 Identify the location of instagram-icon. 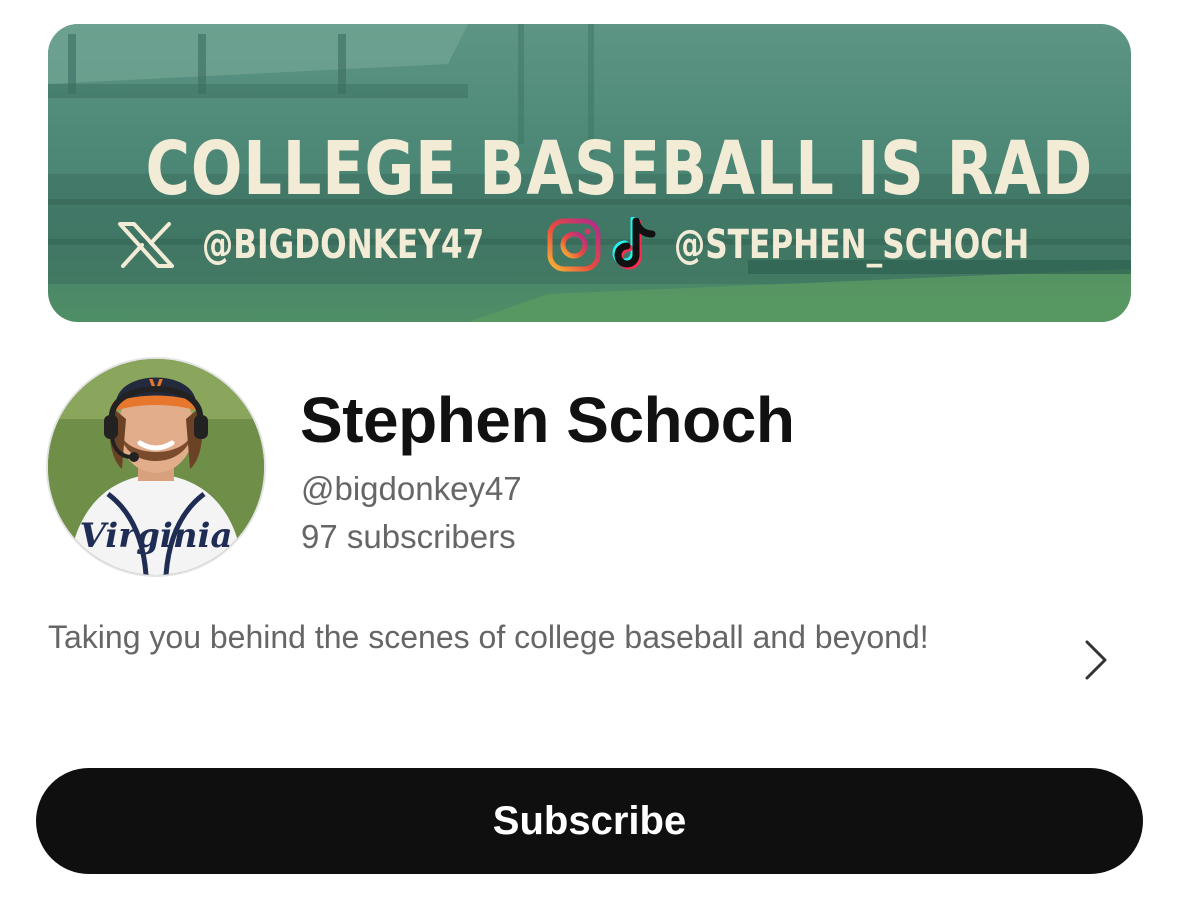
(574, 245).